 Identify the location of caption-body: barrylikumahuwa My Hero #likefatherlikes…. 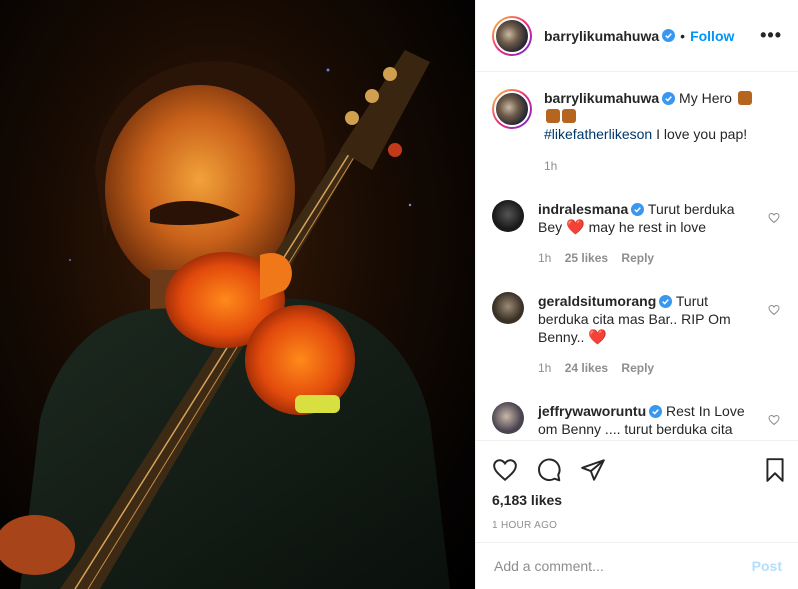
(652, 132).